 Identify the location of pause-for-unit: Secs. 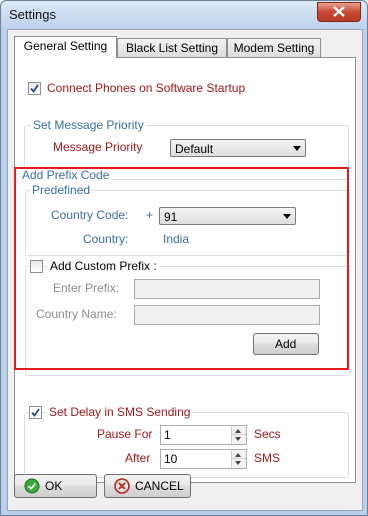
(267, 434).